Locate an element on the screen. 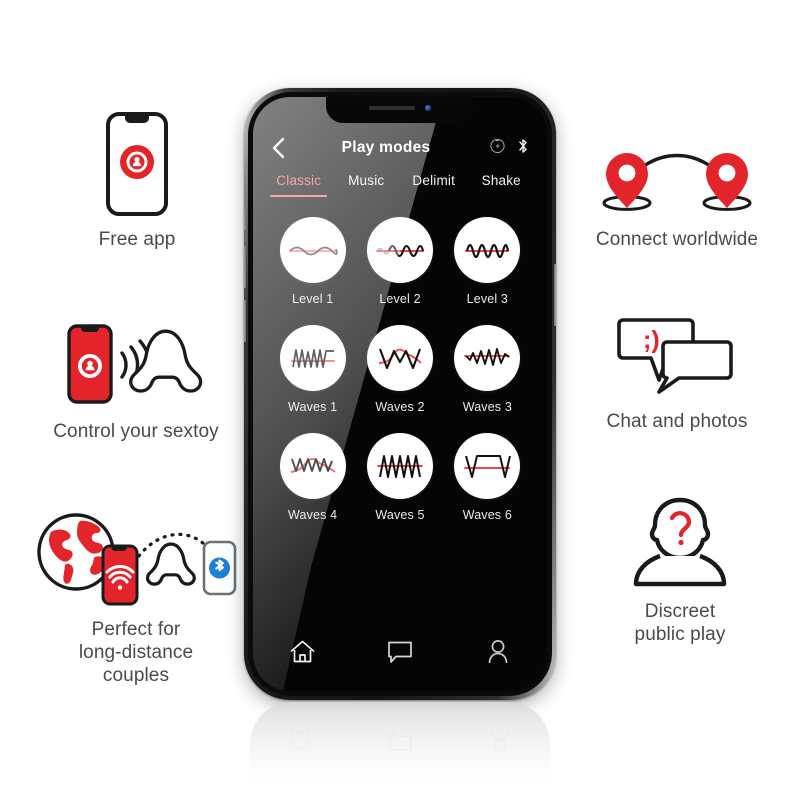 Image resolution: width=800 pixels, height=800 pixels. mode-waves-2: Waves 2 is located at coordinates (399, 369).